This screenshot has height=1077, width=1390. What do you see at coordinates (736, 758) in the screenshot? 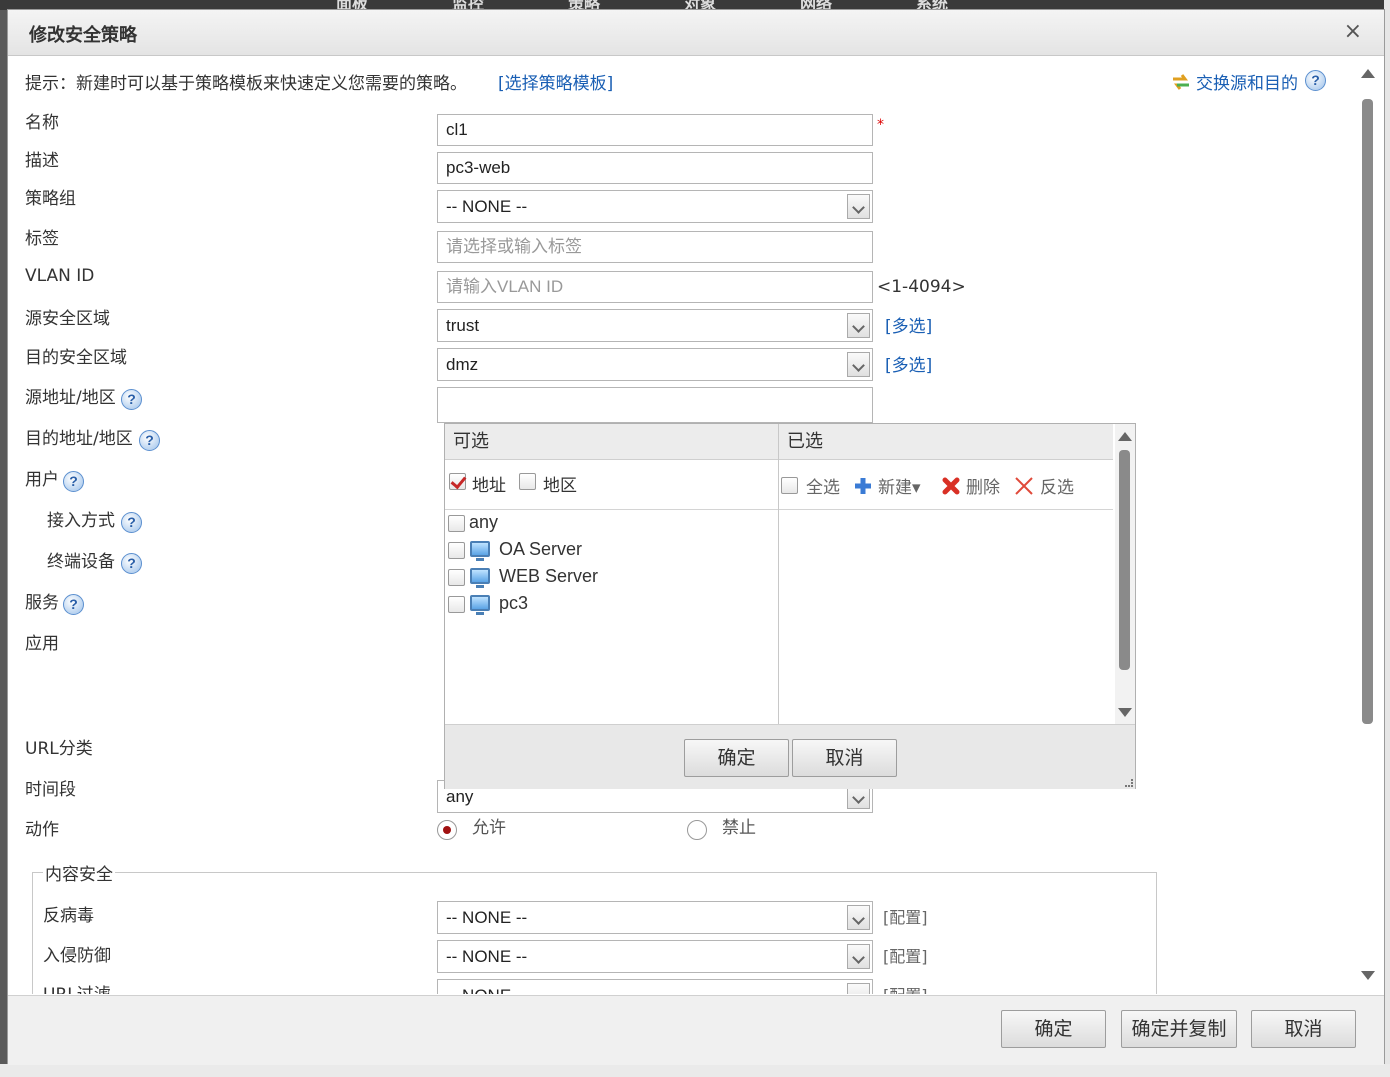
I see `picker-ok-button: 确定` at bounding box center [736, 758].